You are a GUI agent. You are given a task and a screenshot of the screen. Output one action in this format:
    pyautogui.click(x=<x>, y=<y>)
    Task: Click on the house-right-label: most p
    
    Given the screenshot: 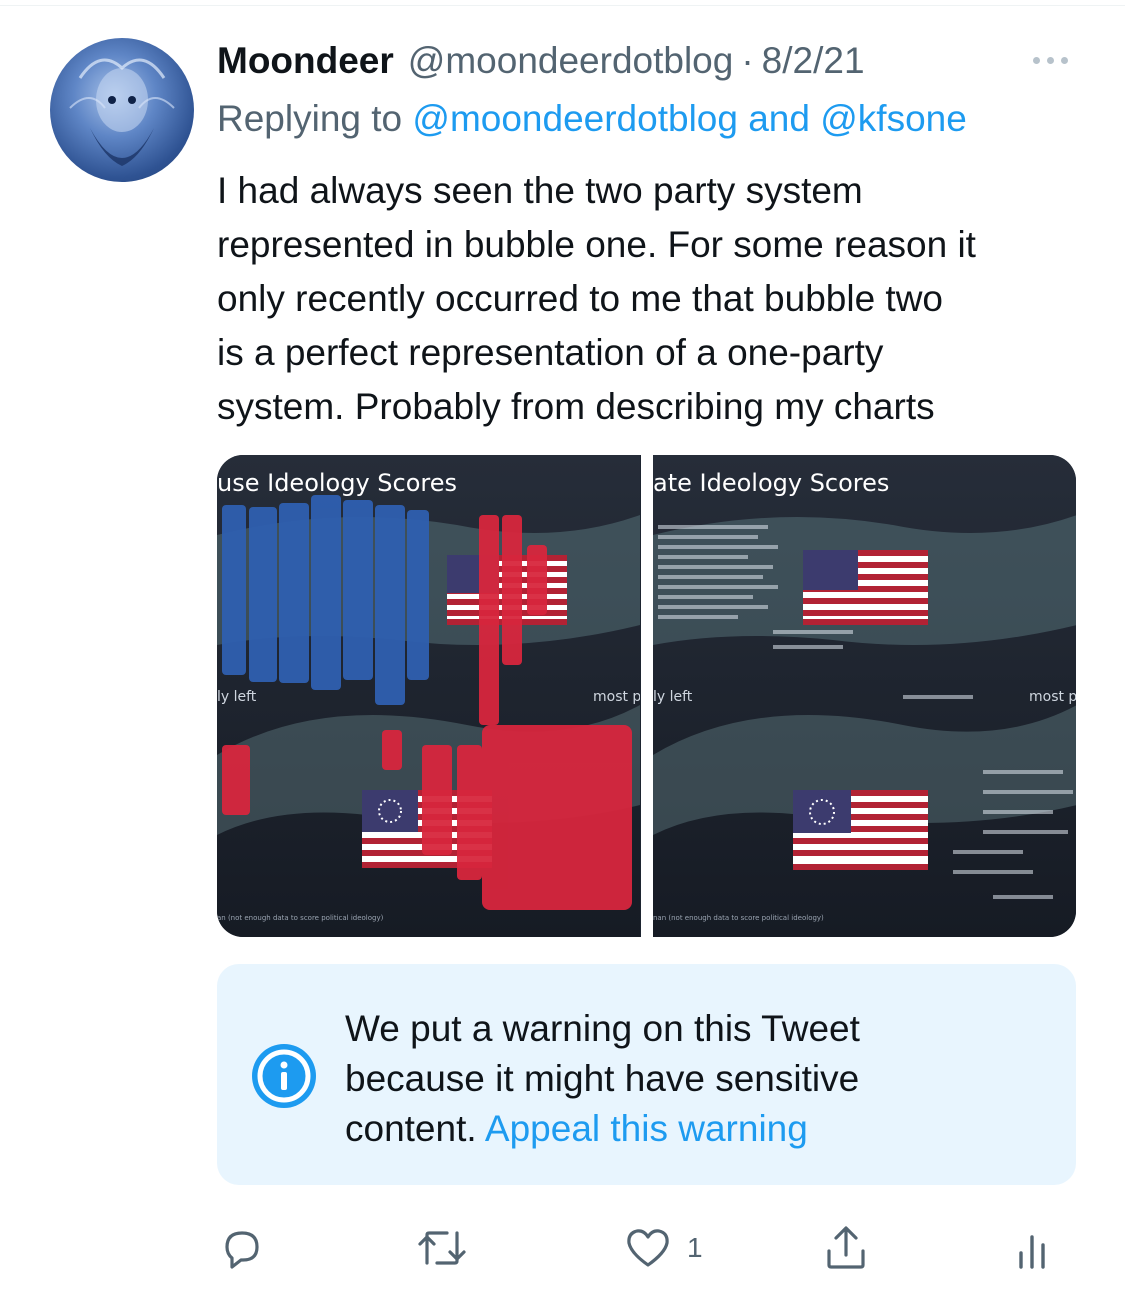 What is the action you would take?
    pyautogui.click(x=616, y=697)
    